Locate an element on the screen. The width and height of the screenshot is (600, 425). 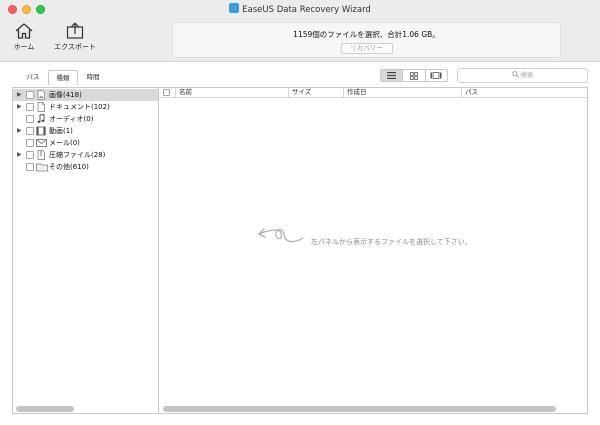
home-button-label: ホーム is located at coordinates (24, 47).